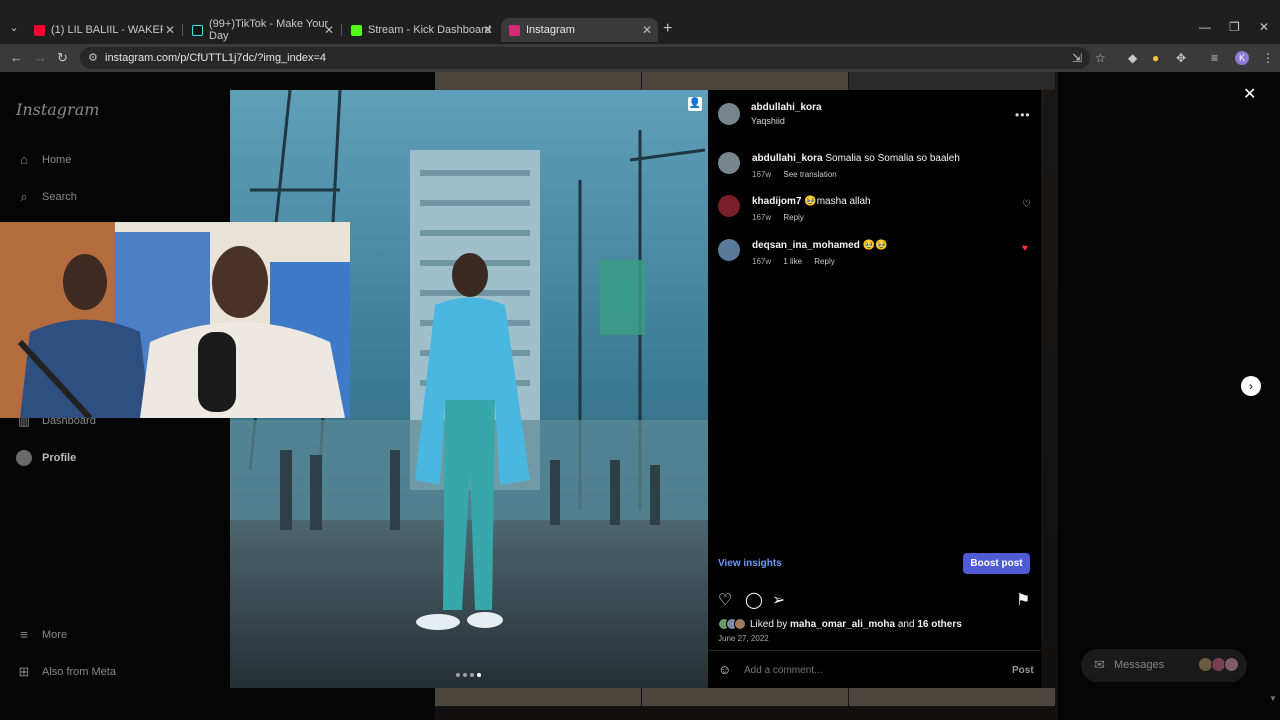  I want to click on tab-youtube: (1) LIL BALIIL - WAKERE ( OFFICIA ✕, so click(103, 30).